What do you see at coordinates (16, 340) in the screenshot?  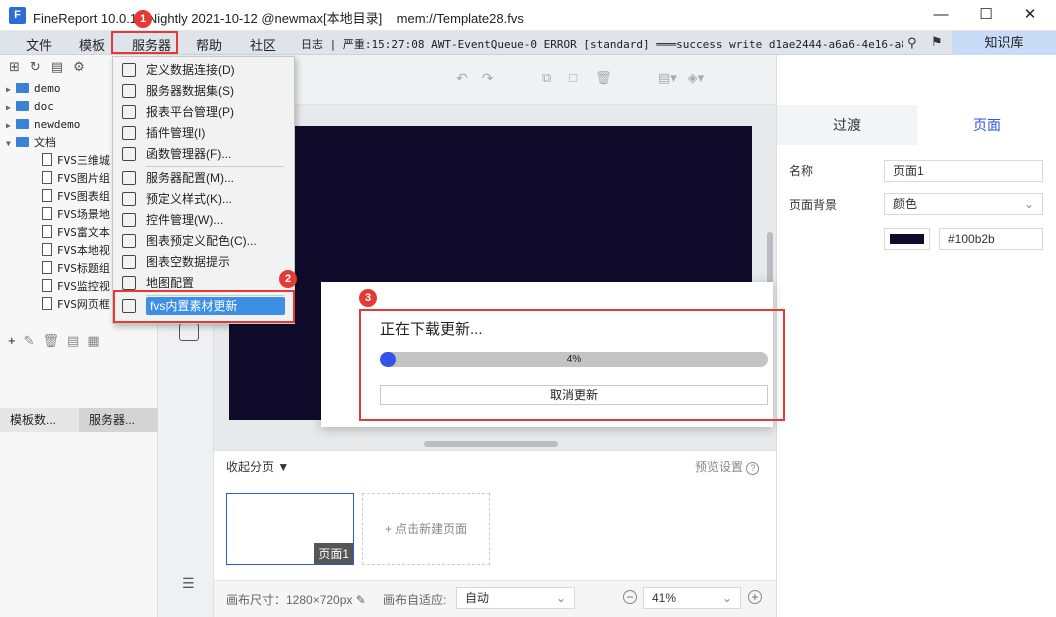 I see `add-icon: +` at bounding box center [16, 340].